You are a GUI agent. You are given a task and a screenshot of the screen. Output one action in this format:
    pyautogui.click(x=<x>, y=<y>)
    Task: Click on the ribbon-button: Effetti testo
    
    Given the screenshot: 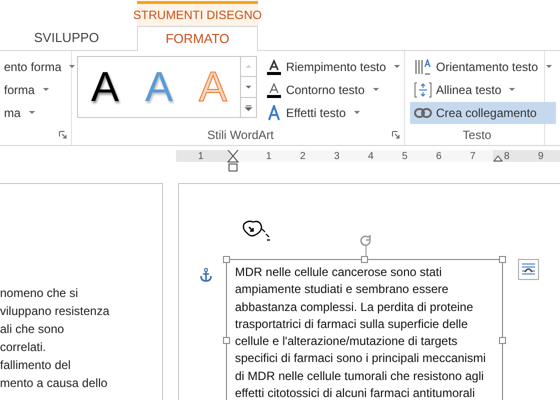 What is the action you would take?
    pyautogui.click(x=333, y=113)
    